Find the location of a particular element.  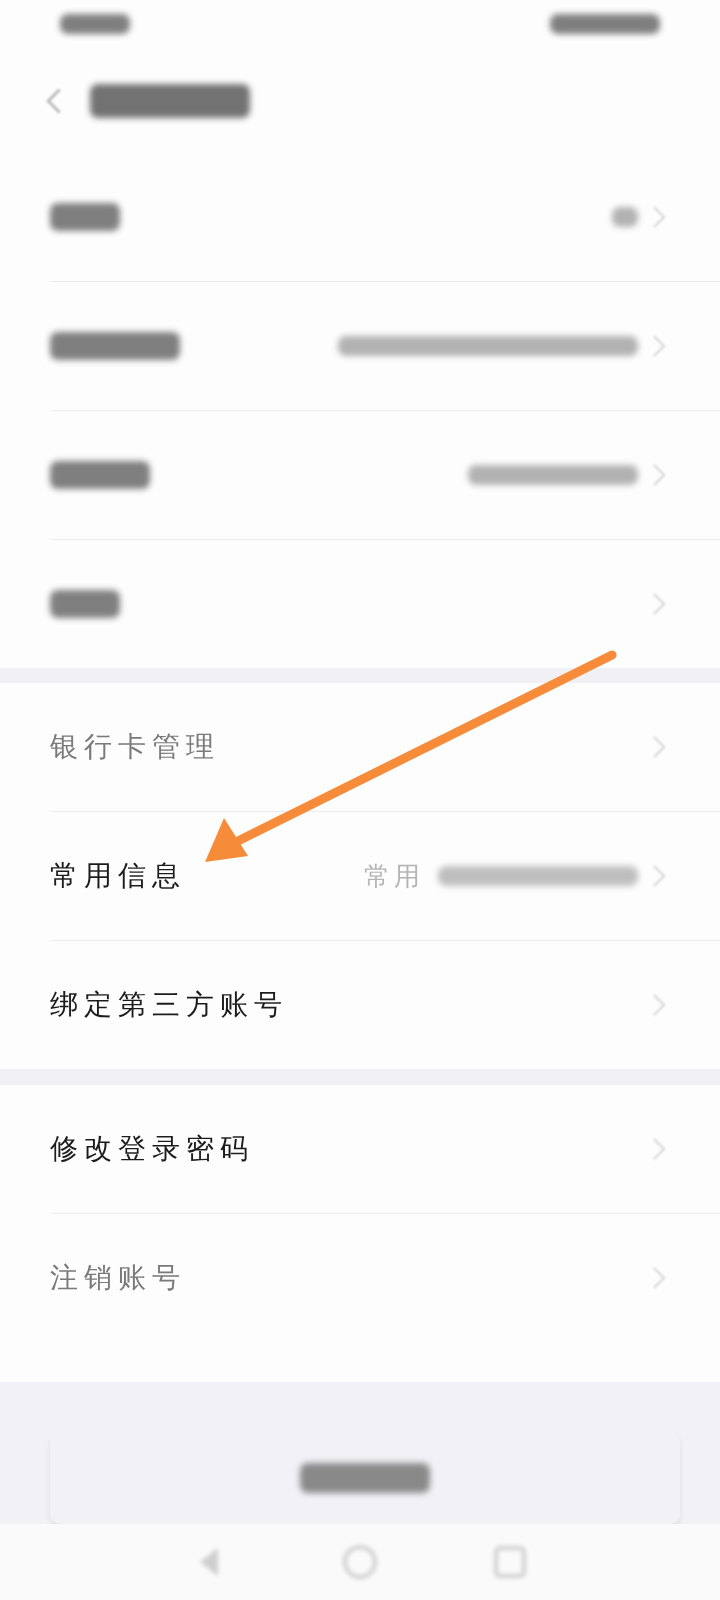

settings-row: 银行卡管理 is located at coordinates (385, 748).